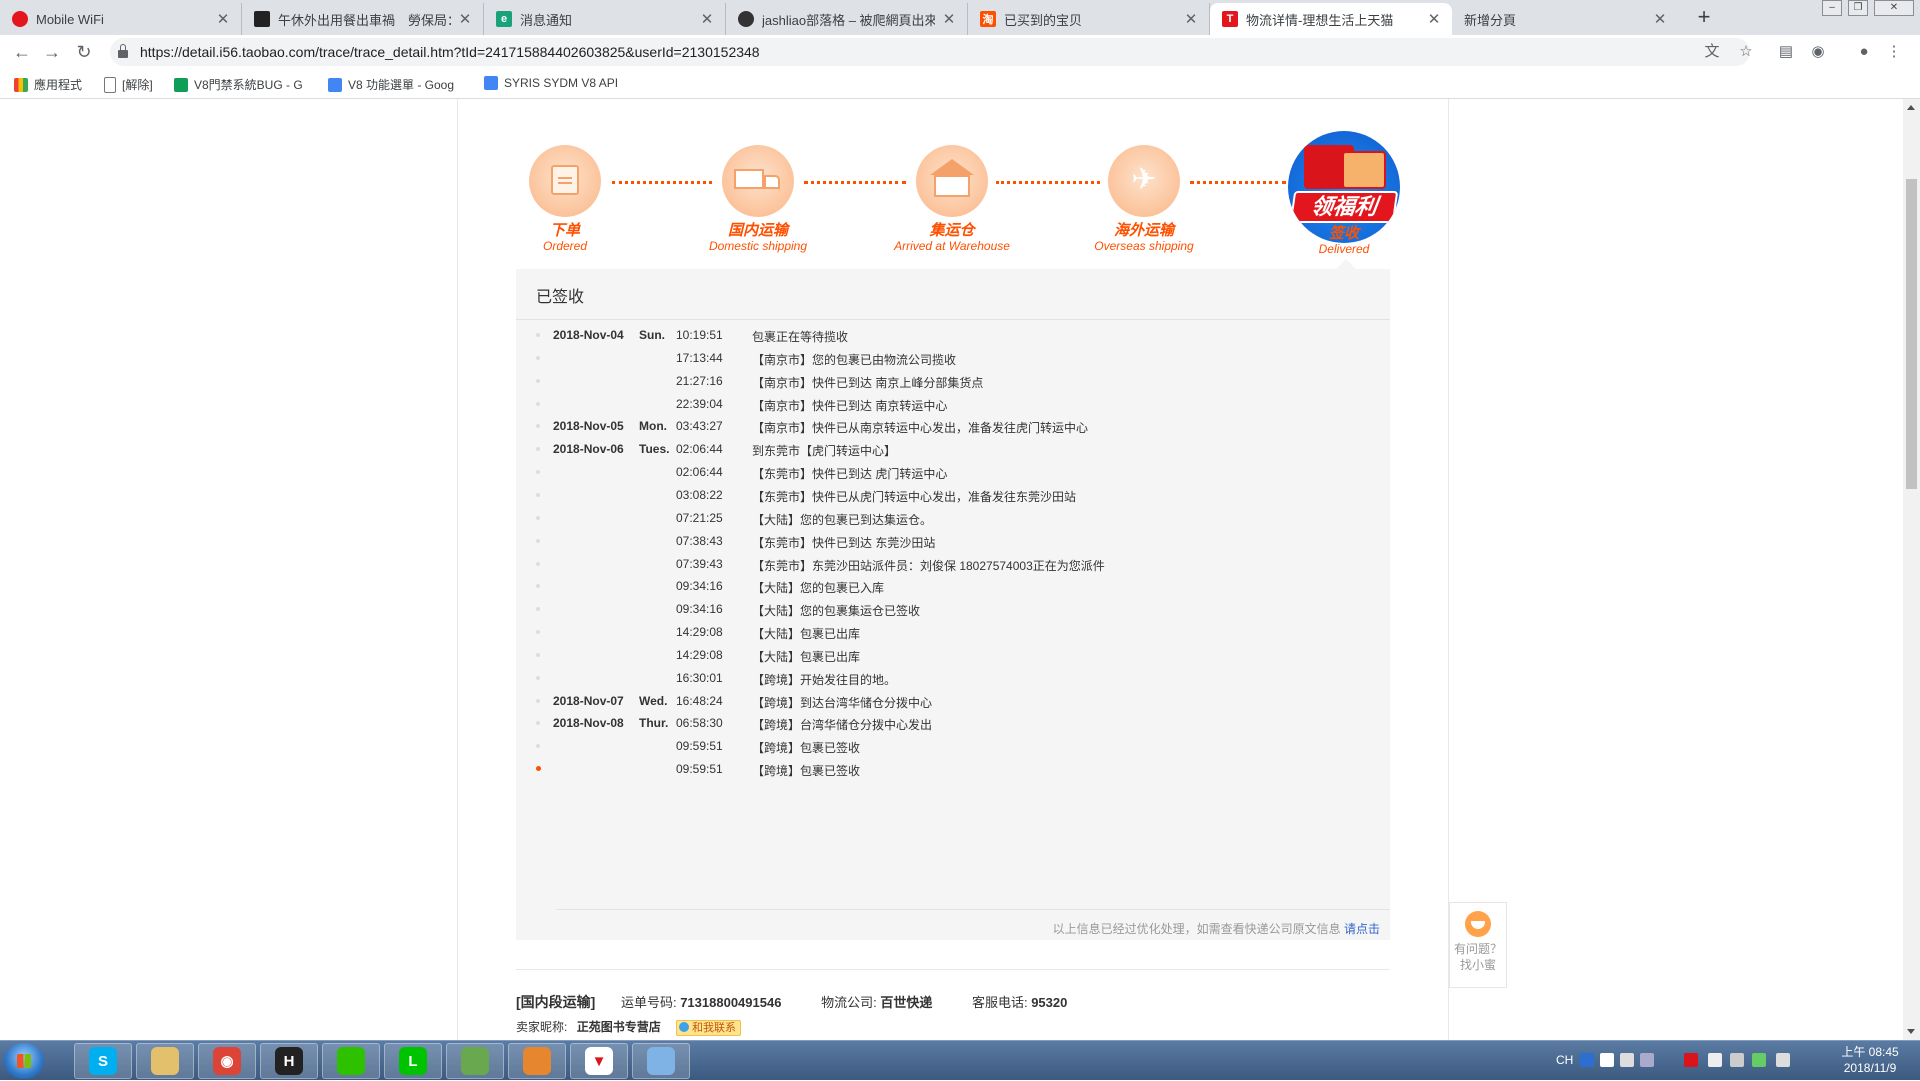  Describe the element at coordinates (248, 85) in the screenshot. I see `bookmark-label: V8門禁系統BUG - G` at that location.